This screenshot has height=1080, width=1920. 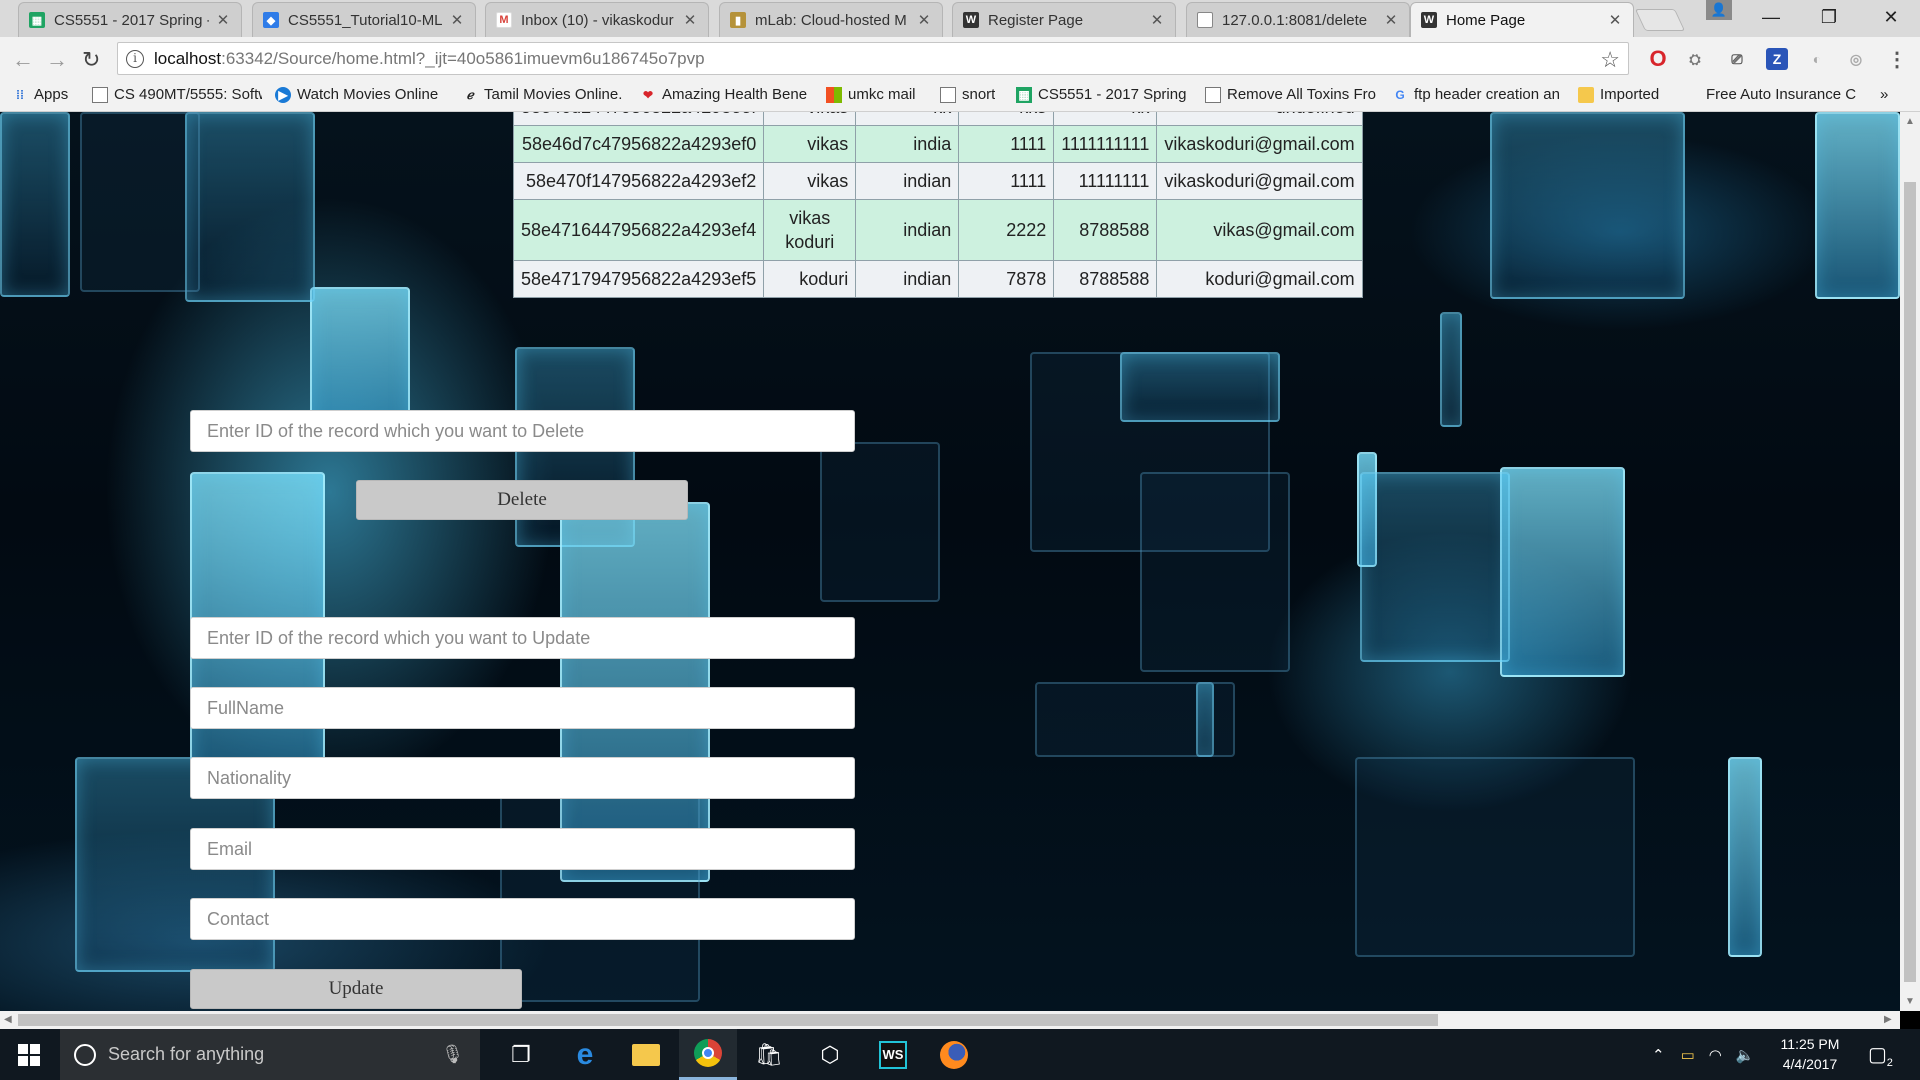 I want to click on scroll-right-icon: ▶, so click(x=1888, y=1019).